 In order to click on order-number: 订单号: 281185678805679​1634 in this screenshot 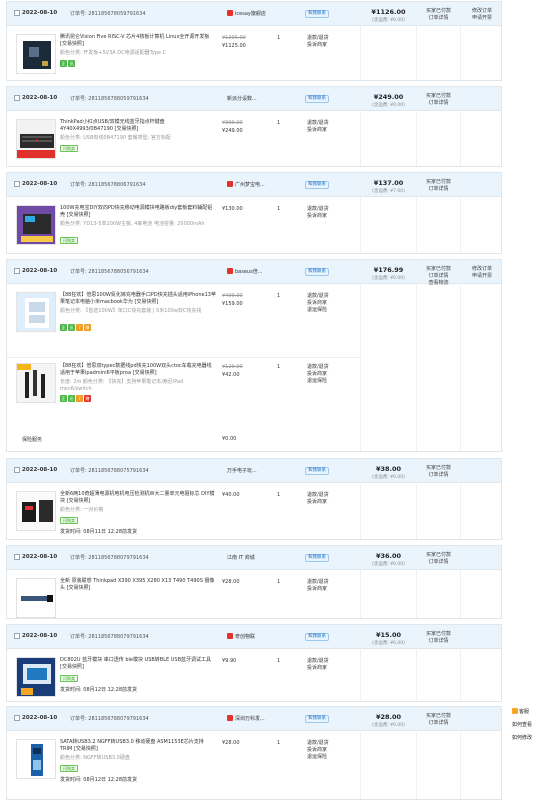, I will do `click(109, 272)`.